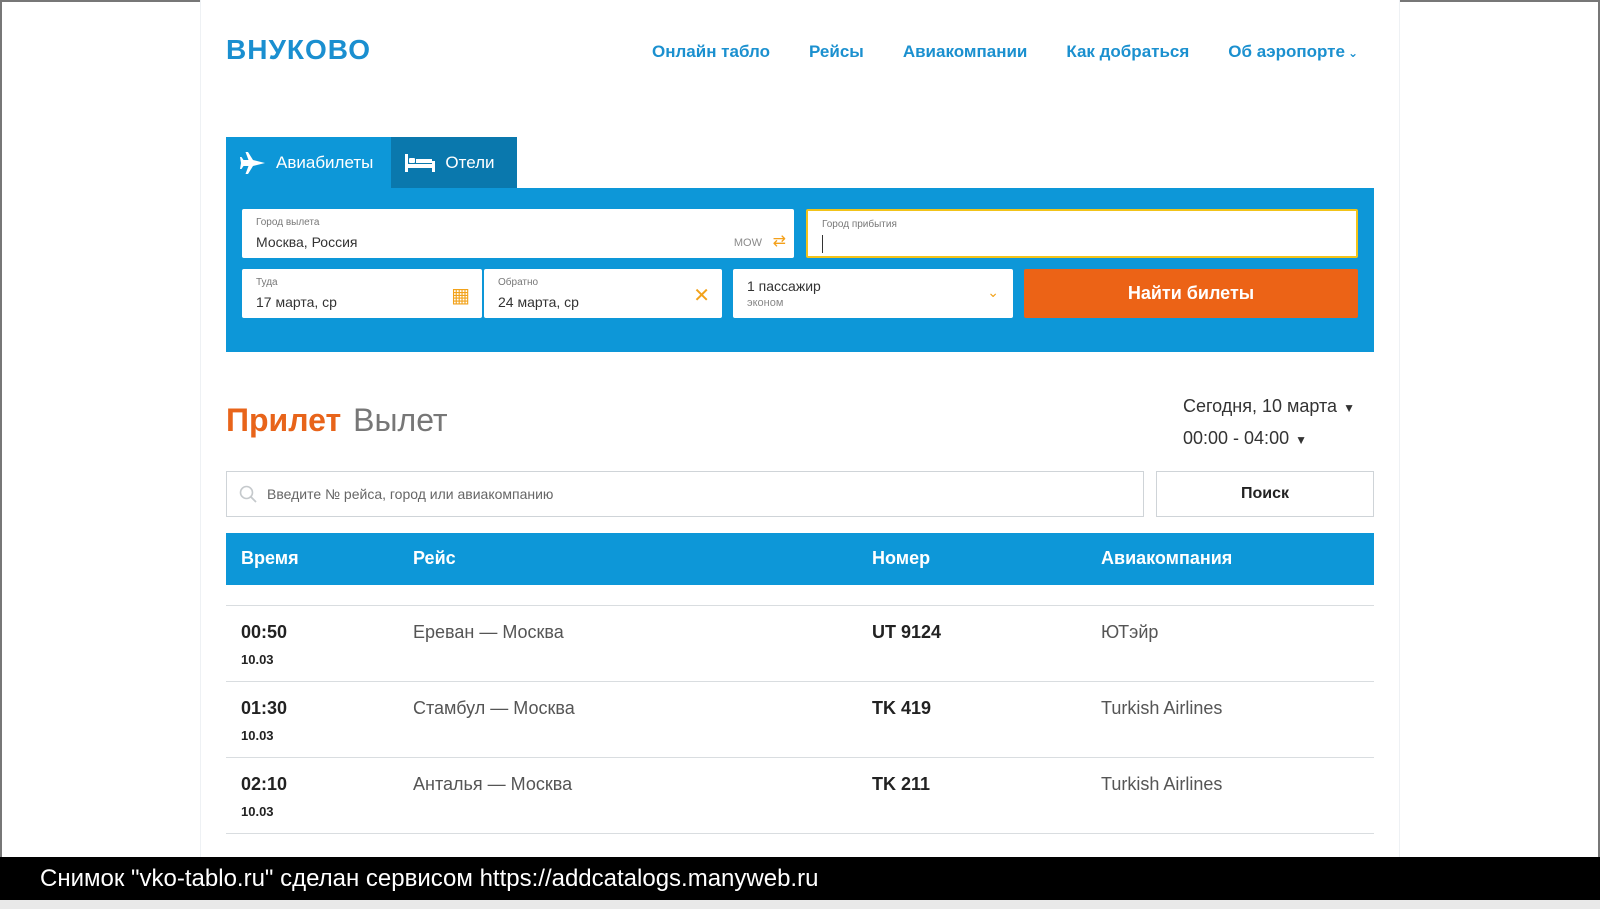 The image size is (1600, 909). Describe the element at coordinates (283, 420) in the screenshot. I see `tab-arrivals: Прилет` at that location.